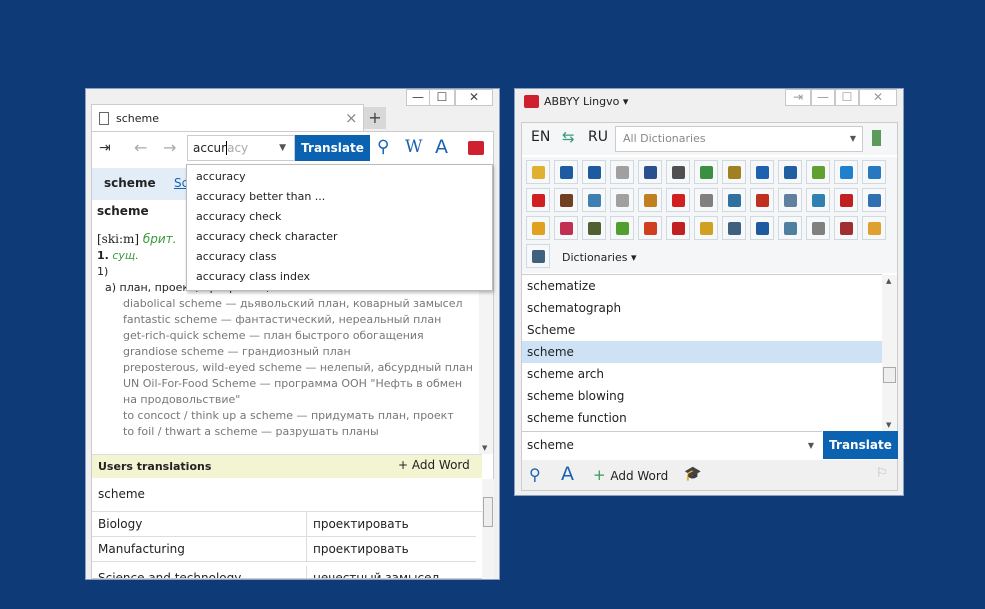 The height and width of the screenshot is (609, 985). I want to click on word-input: scheme ▼, so click(672, 445).